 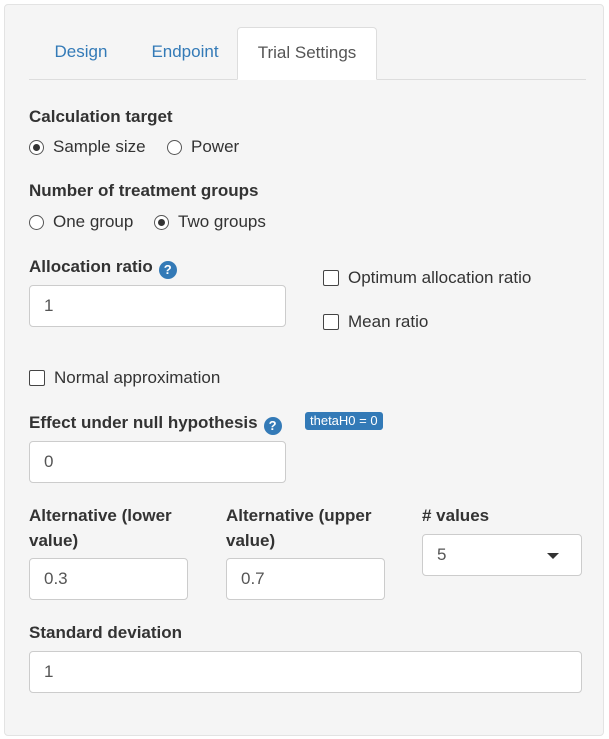 What do you see at coordinates (331, 278) in the screenshot?
I see `checkbox-optimum-allocation-box` at bounding box center [331, 278].